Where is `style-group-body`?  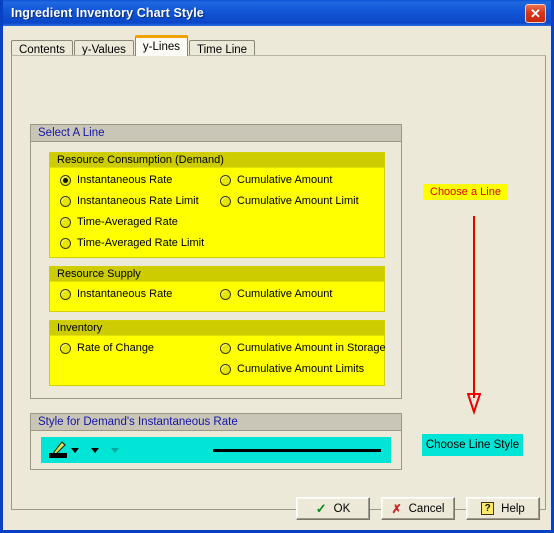 style-group-body is located at coordinates (216, 450).